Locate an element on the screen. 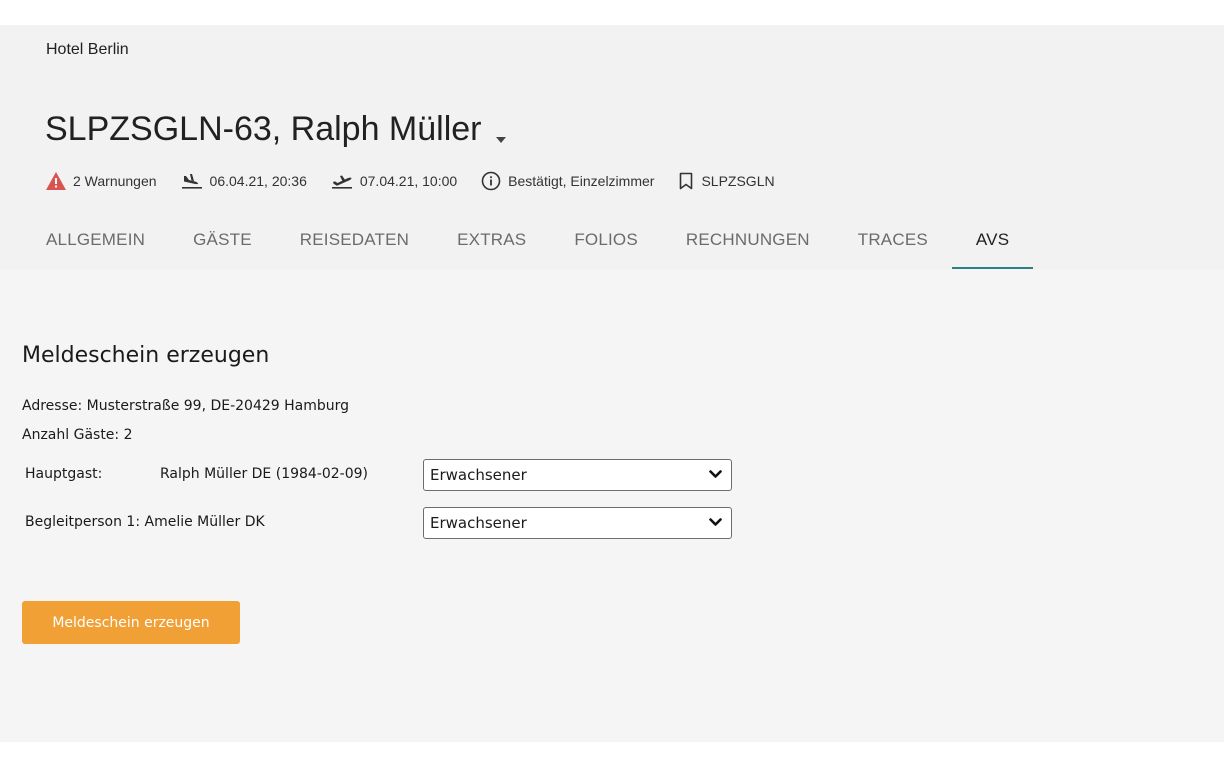  departure-date: 07.04.21, 10:00 is located at coordinates (394, 181).